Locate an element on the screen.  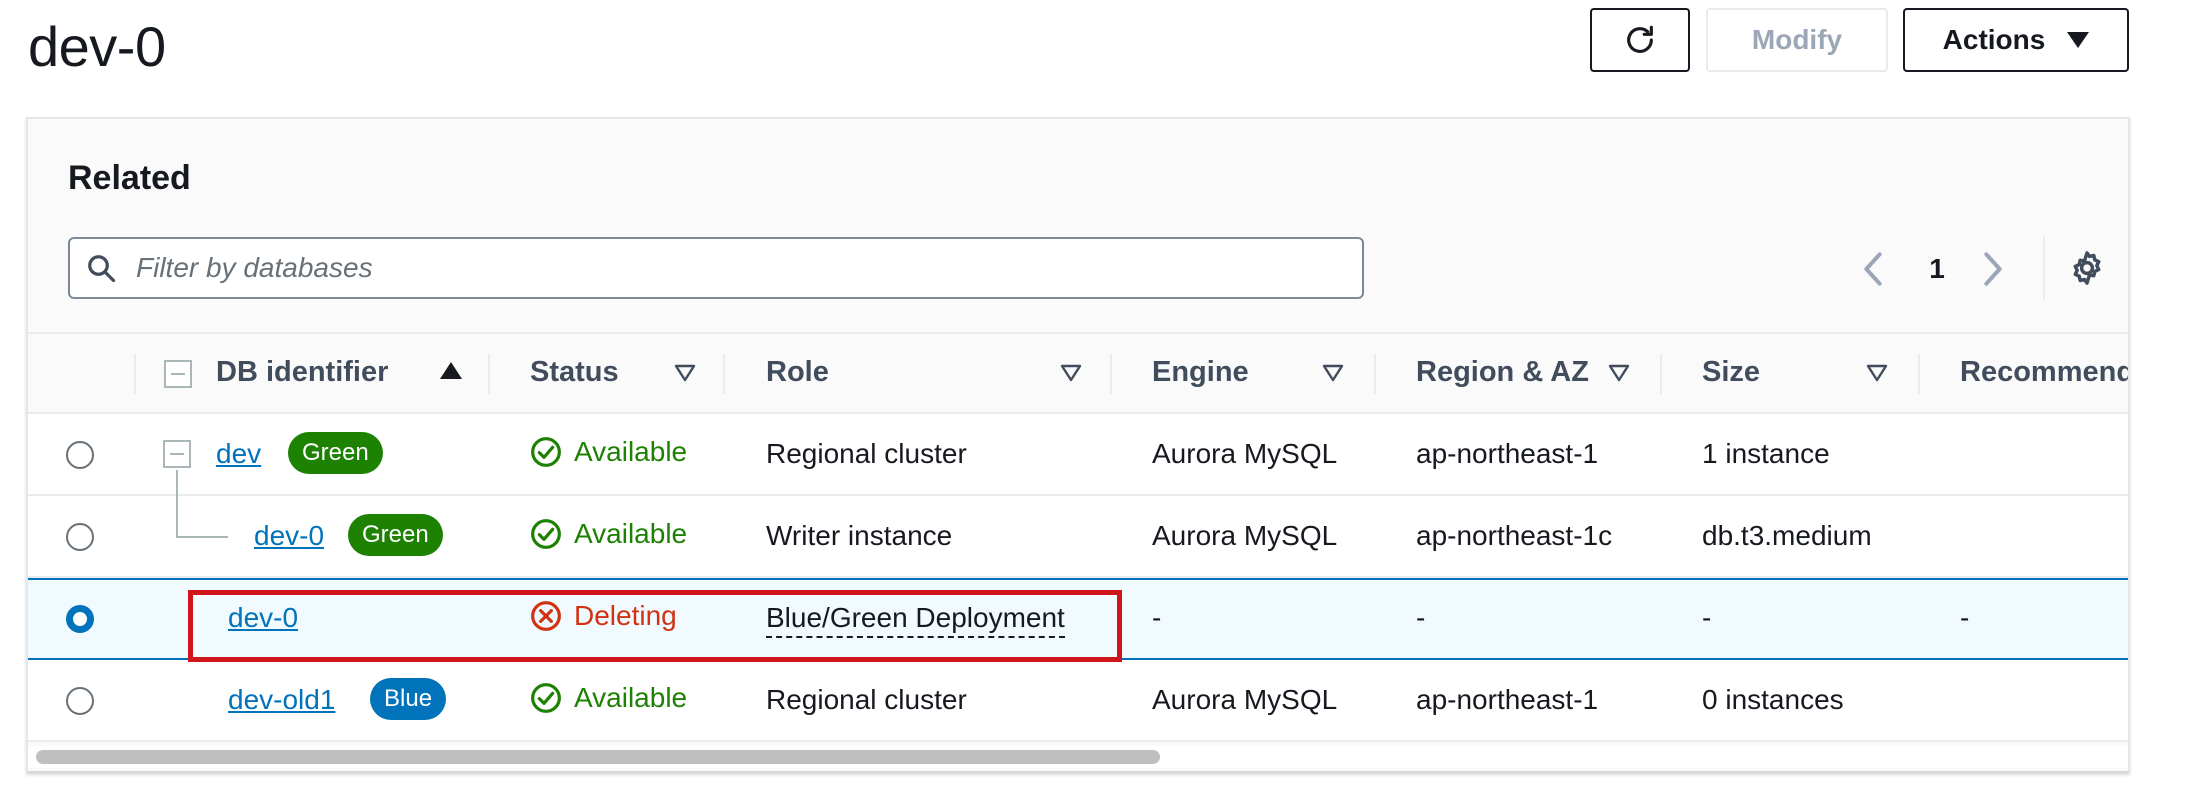
role-cell: Writer instance is located at coordinates (859, 535).